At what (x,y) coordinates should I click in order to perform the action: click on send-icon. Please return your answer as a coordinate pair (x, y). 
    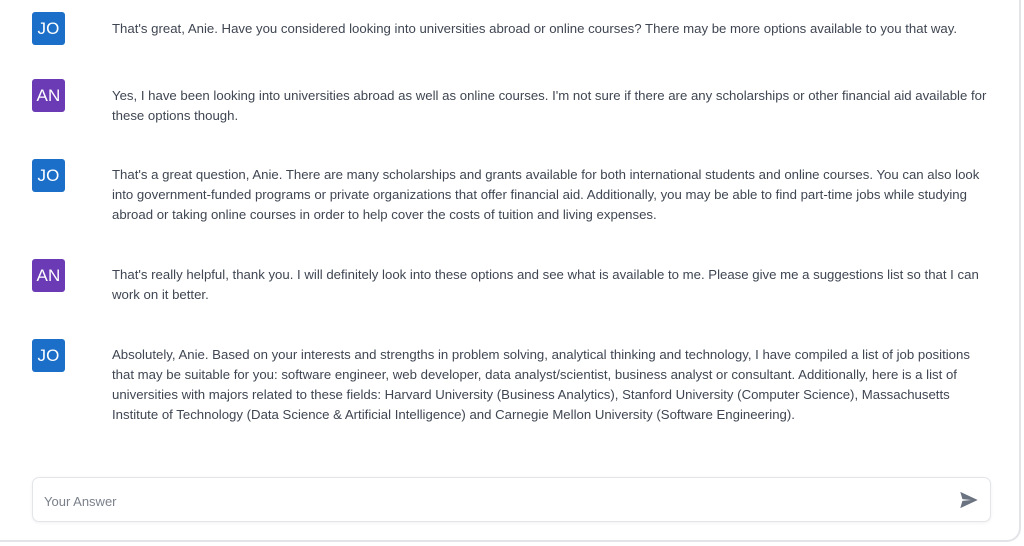
    Looking at the image, I should click on (969, 500).